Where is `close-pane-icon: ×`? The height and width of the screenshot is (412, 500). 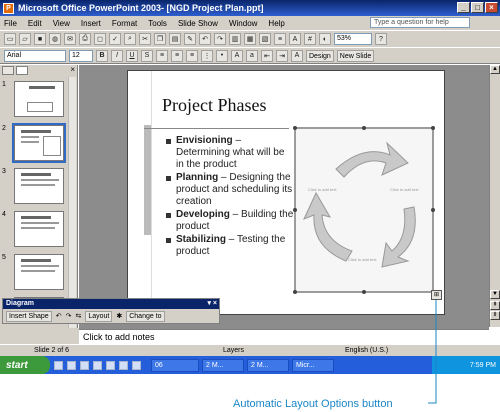
close-pane-icon: × is located at coordinates (72, 70).